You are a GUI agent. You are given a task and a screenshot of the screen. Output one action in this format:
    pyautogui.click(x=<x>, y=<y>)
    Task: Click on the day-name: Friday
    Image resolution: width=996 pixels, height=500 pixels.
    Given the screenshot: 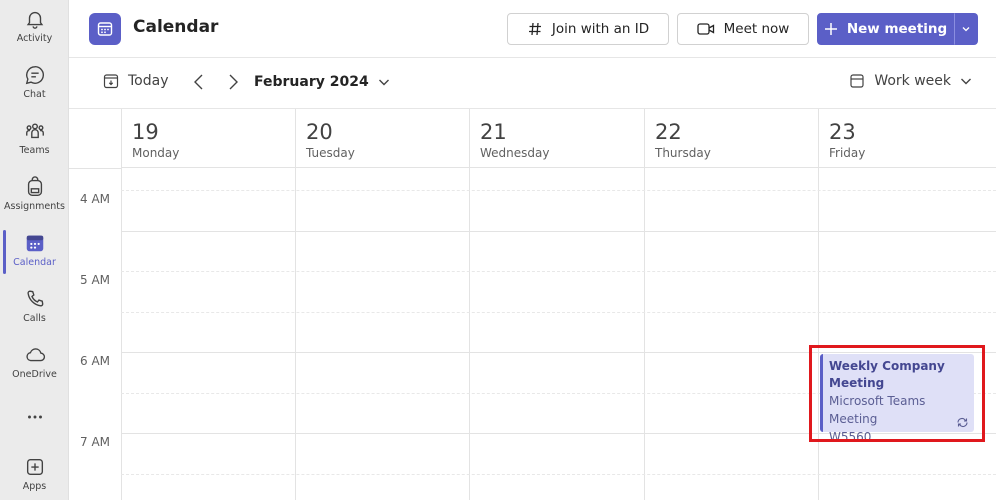 What is the action you would take?
    pyautogui.click(x=847, y=153)
    